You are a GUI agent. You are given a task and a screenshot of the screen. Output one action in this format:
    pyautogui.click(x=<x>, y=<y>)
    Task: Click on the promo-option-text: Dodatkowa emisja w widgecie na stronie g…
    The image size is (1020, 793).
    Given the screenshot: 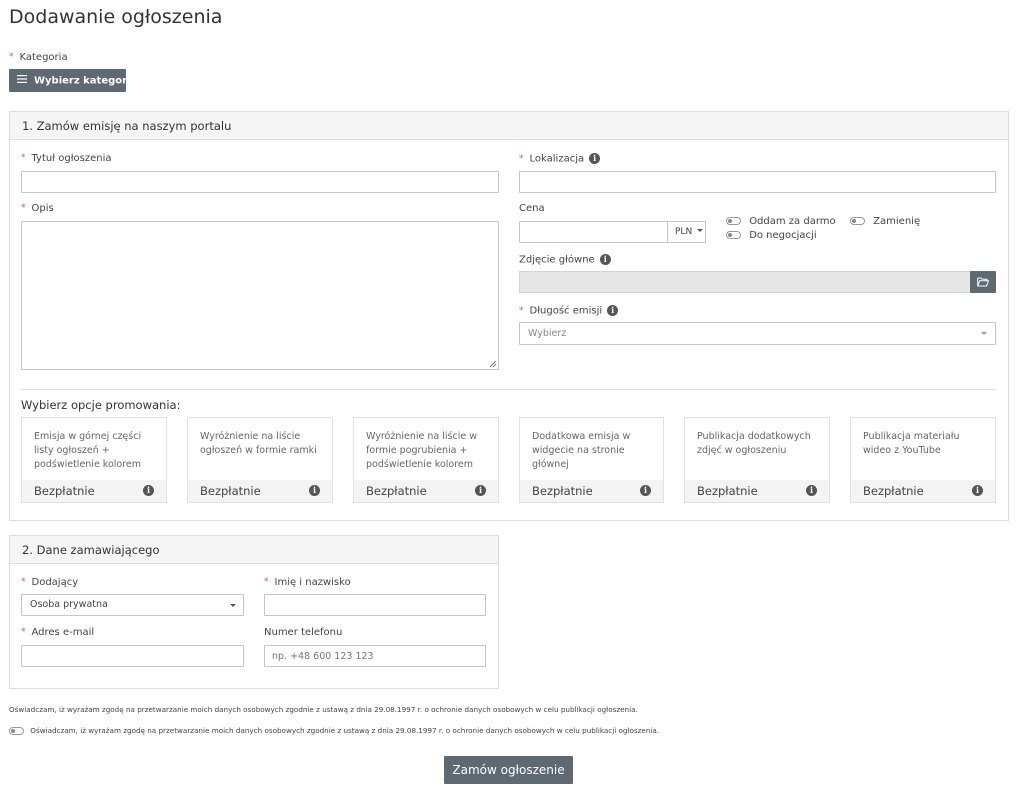 What is the action you would take?
    pyautogui.click(x=581, y=450)
    